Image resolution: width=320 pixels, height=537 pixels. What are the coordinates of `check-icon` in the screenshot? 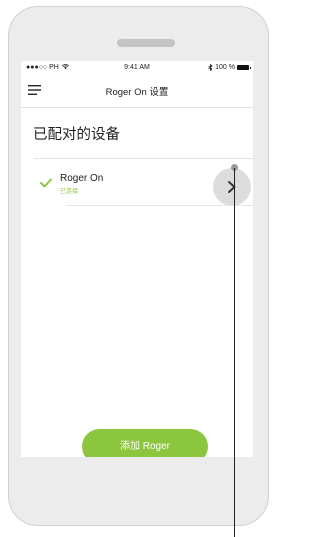 It's located at (46, 183).